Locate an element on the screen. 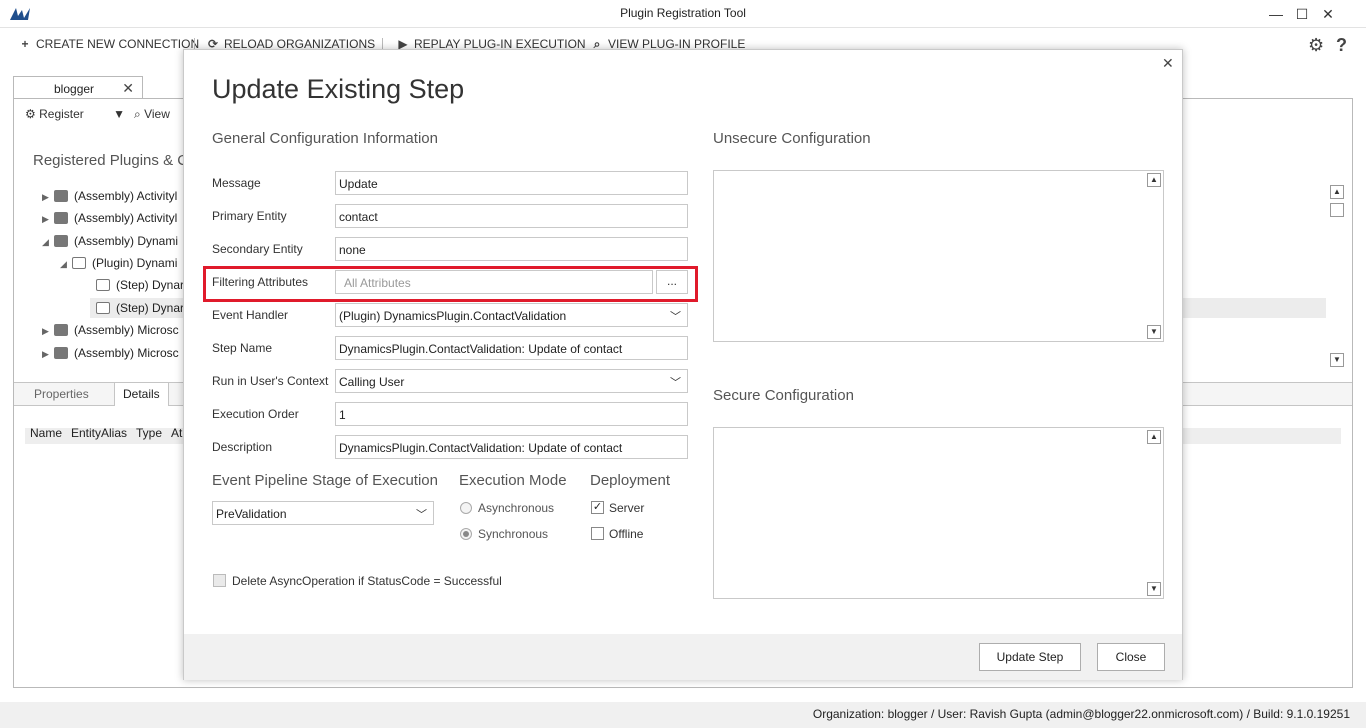  secure-config-heading: Secure Configuration is located at coordinates (783, 395).